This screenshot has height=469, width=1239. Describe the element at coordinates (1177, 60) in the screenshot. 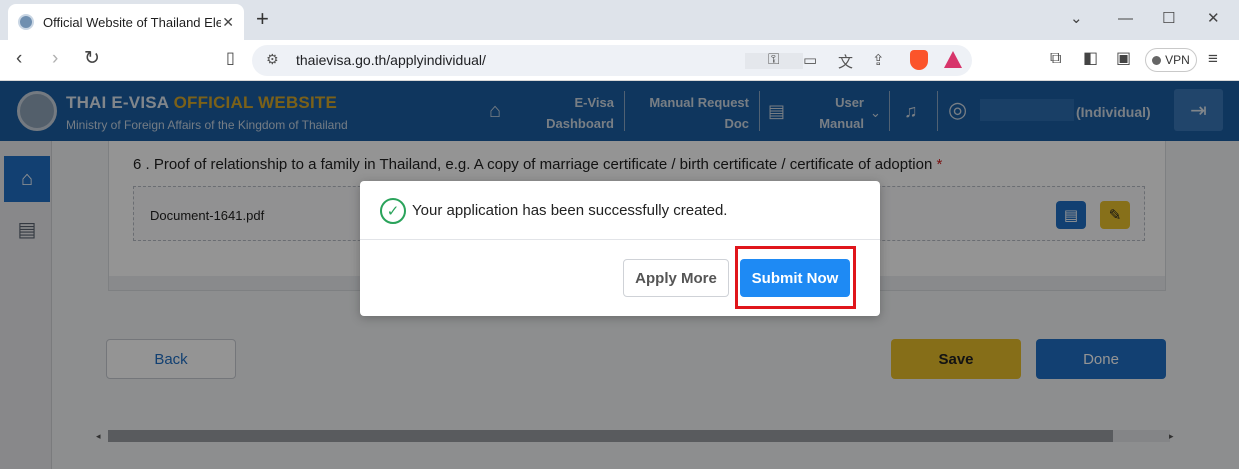

I see `vpn-label: VPN` at that location.